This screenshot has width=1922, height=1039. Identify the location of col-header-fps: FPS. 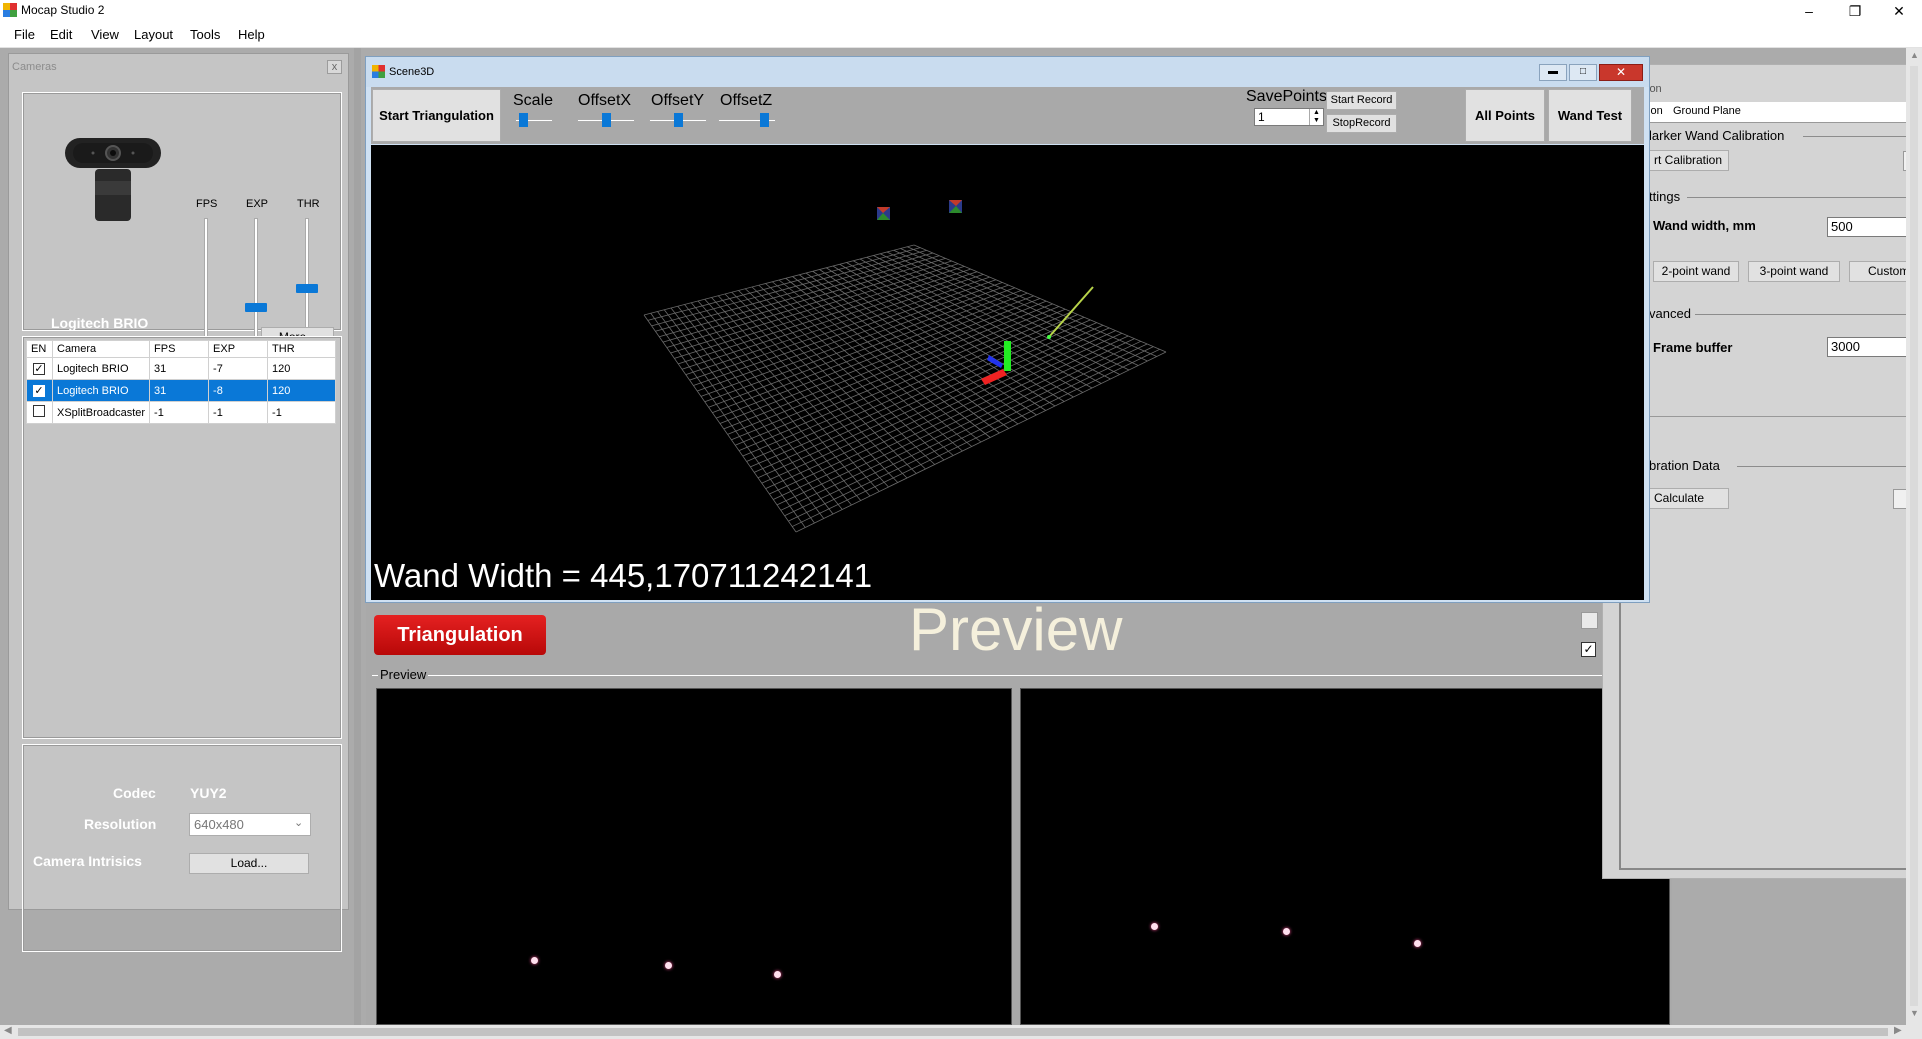
(179, 349).